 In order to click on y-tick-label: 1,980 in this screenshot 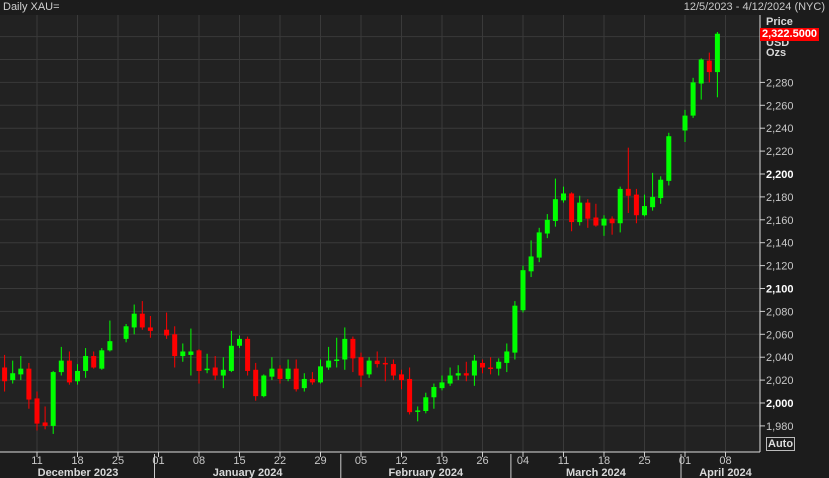, I will do `click(780, 427)`.